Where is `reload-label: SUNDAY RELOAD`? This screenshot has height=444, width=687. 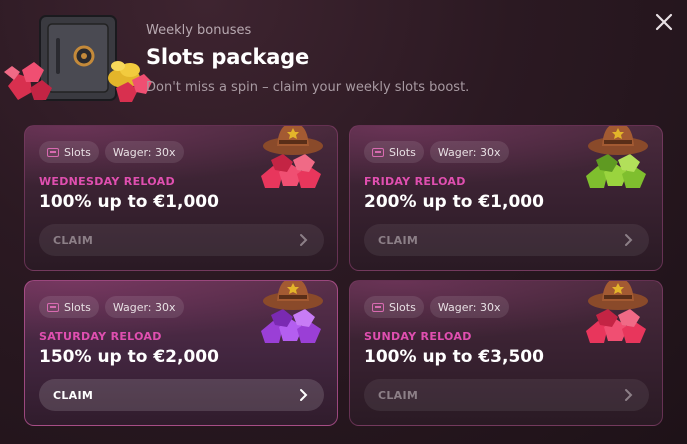
reload-label: SUNDAY RELOAD is located at coordinates (418, 336).